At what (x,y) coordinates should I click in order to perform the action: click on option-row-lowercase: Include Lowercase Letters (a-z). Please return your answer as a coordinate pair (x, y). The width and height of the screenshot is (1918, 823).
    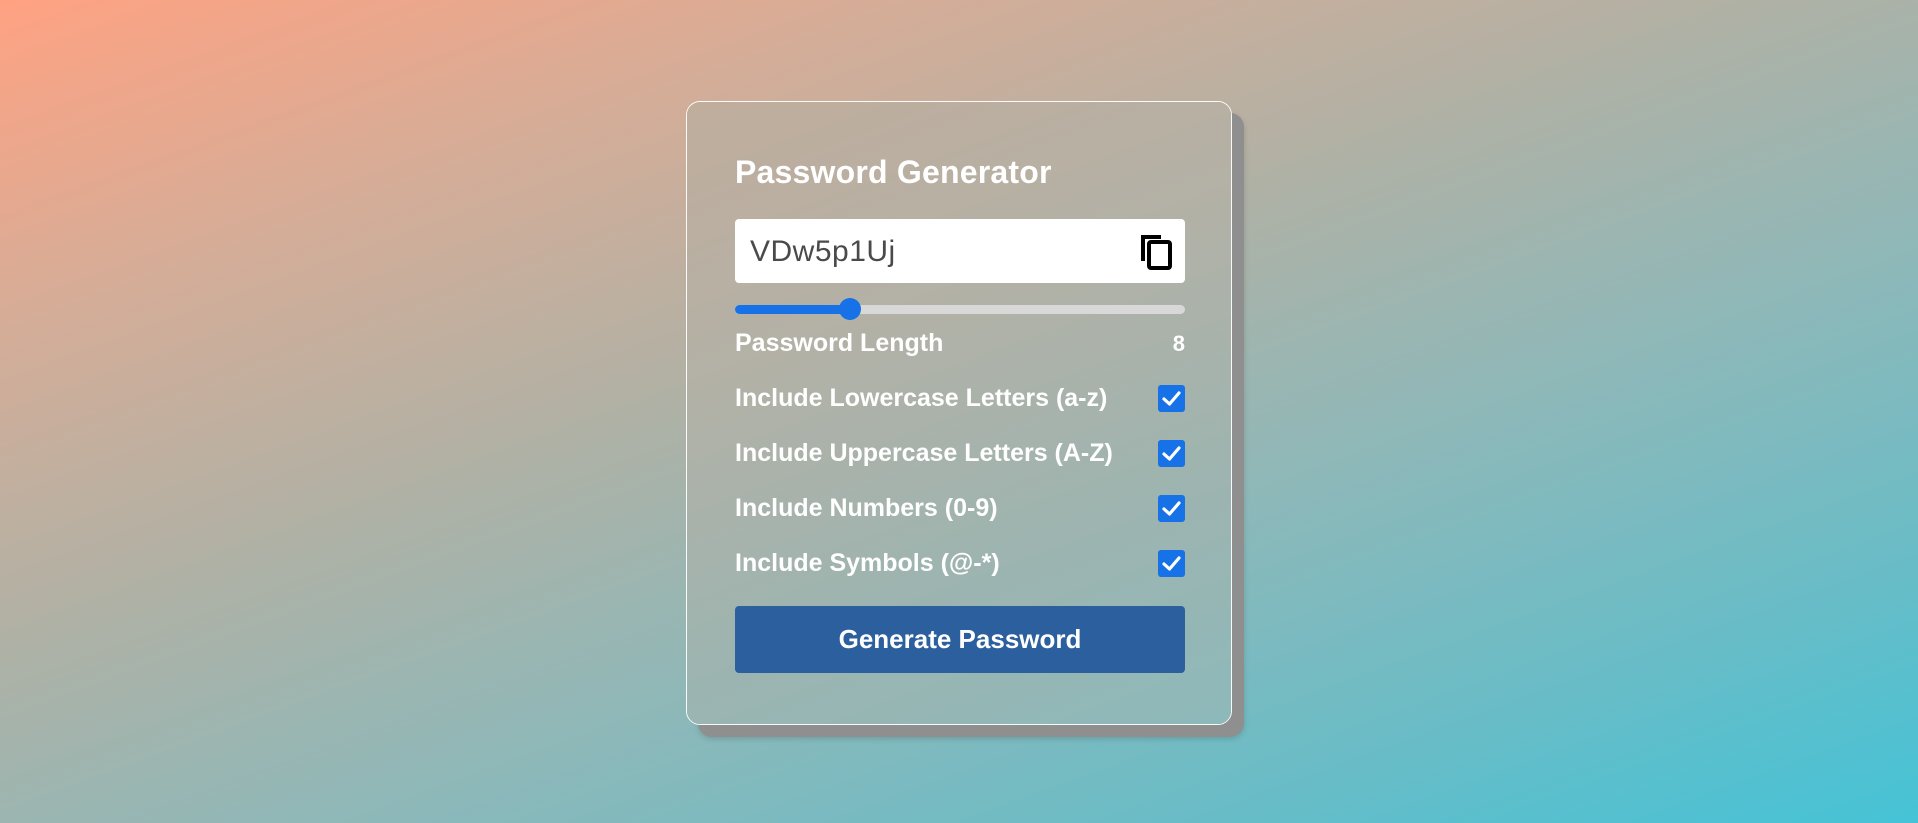
    Looking at the image, I should click on (960, 398).